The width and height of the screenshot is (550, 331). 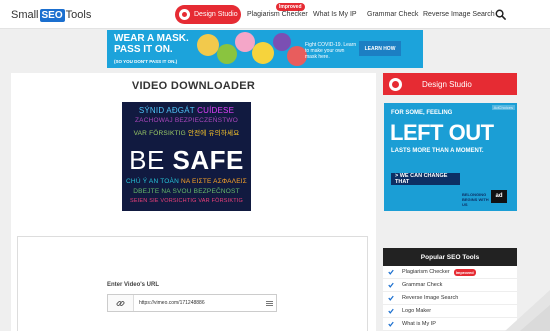 I want to click on ad-side-line1: FOR SOME, FEELING, so click(x=422, y=113).